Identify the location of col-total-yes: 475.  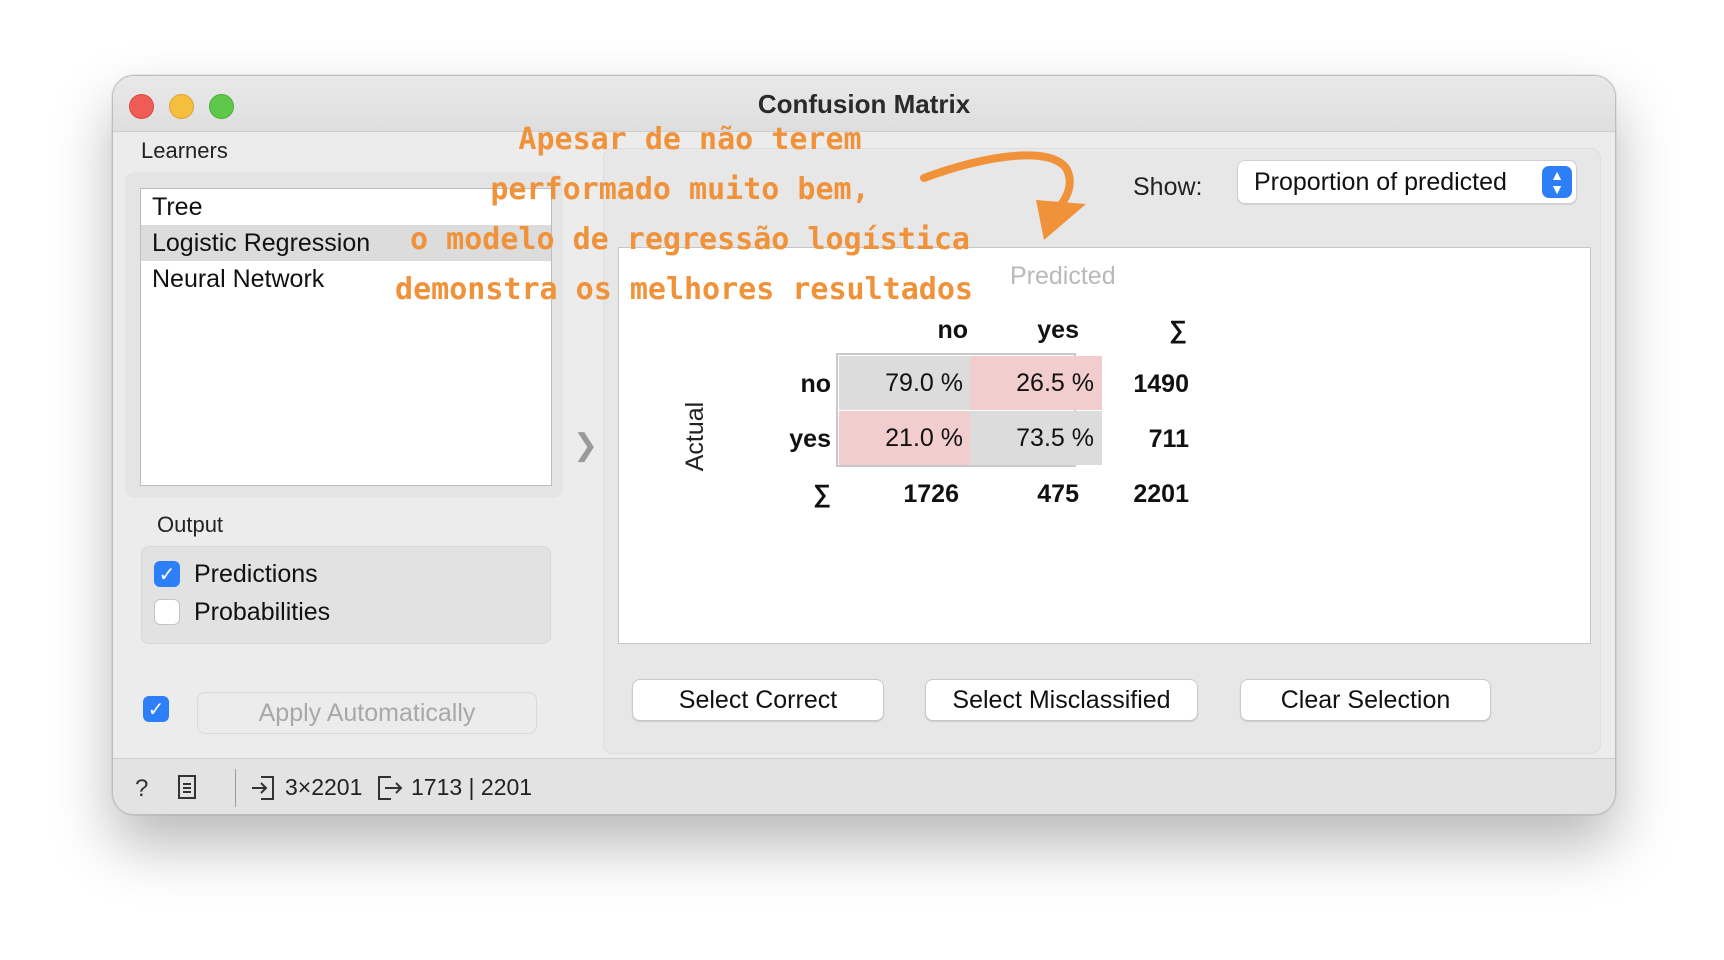
(1058, 494).